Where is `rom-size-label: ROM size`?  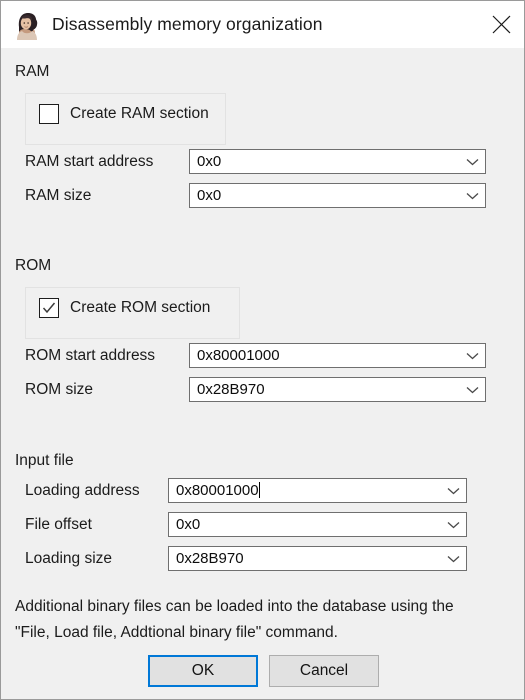 rom-size-label: ROM size is located at coordinates (59, 389).